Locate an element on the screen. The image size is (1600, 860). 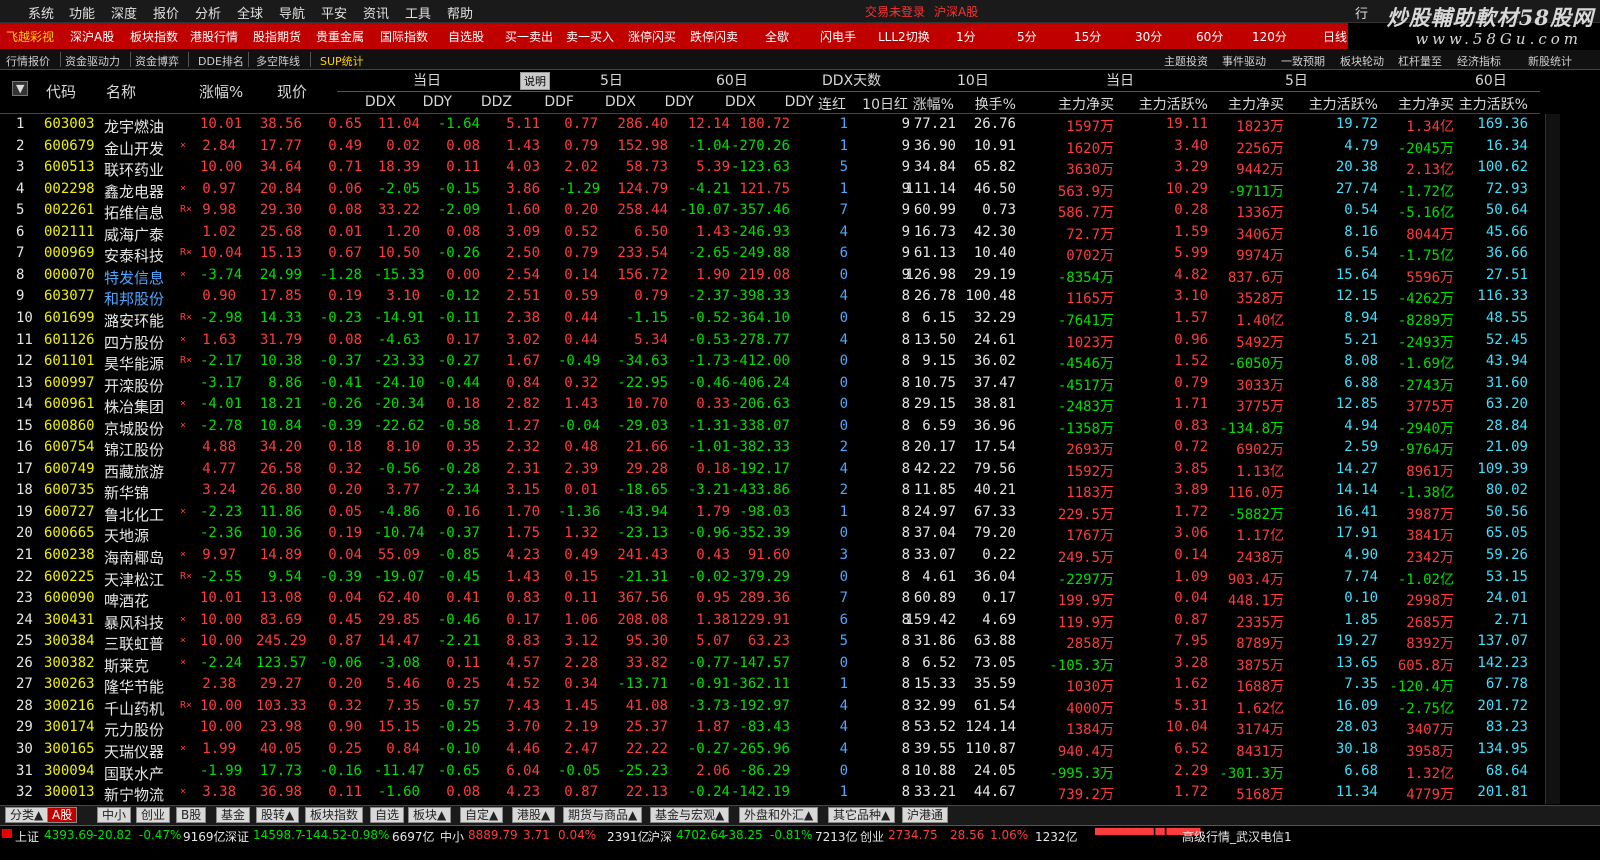
col-ddz: DDZ is located at coordinates (484, 102).